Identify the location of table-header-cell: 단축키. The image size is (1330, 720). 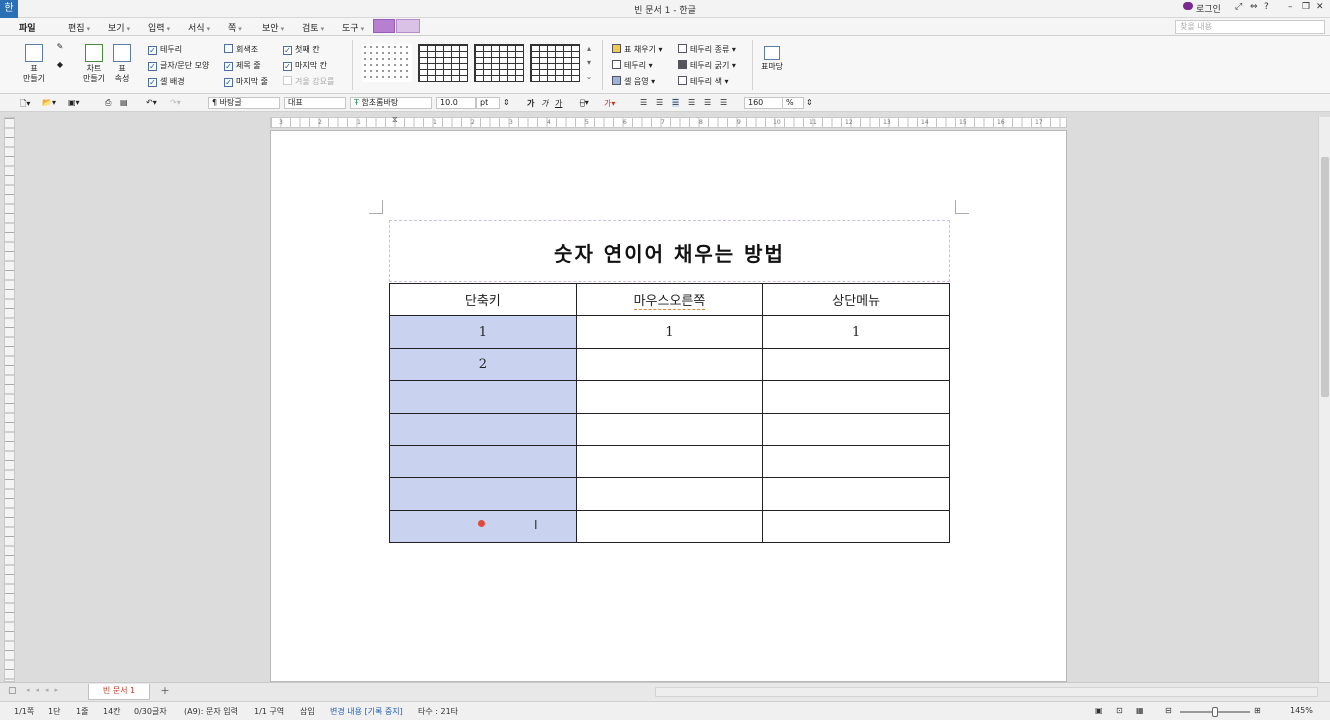
(483, 299).